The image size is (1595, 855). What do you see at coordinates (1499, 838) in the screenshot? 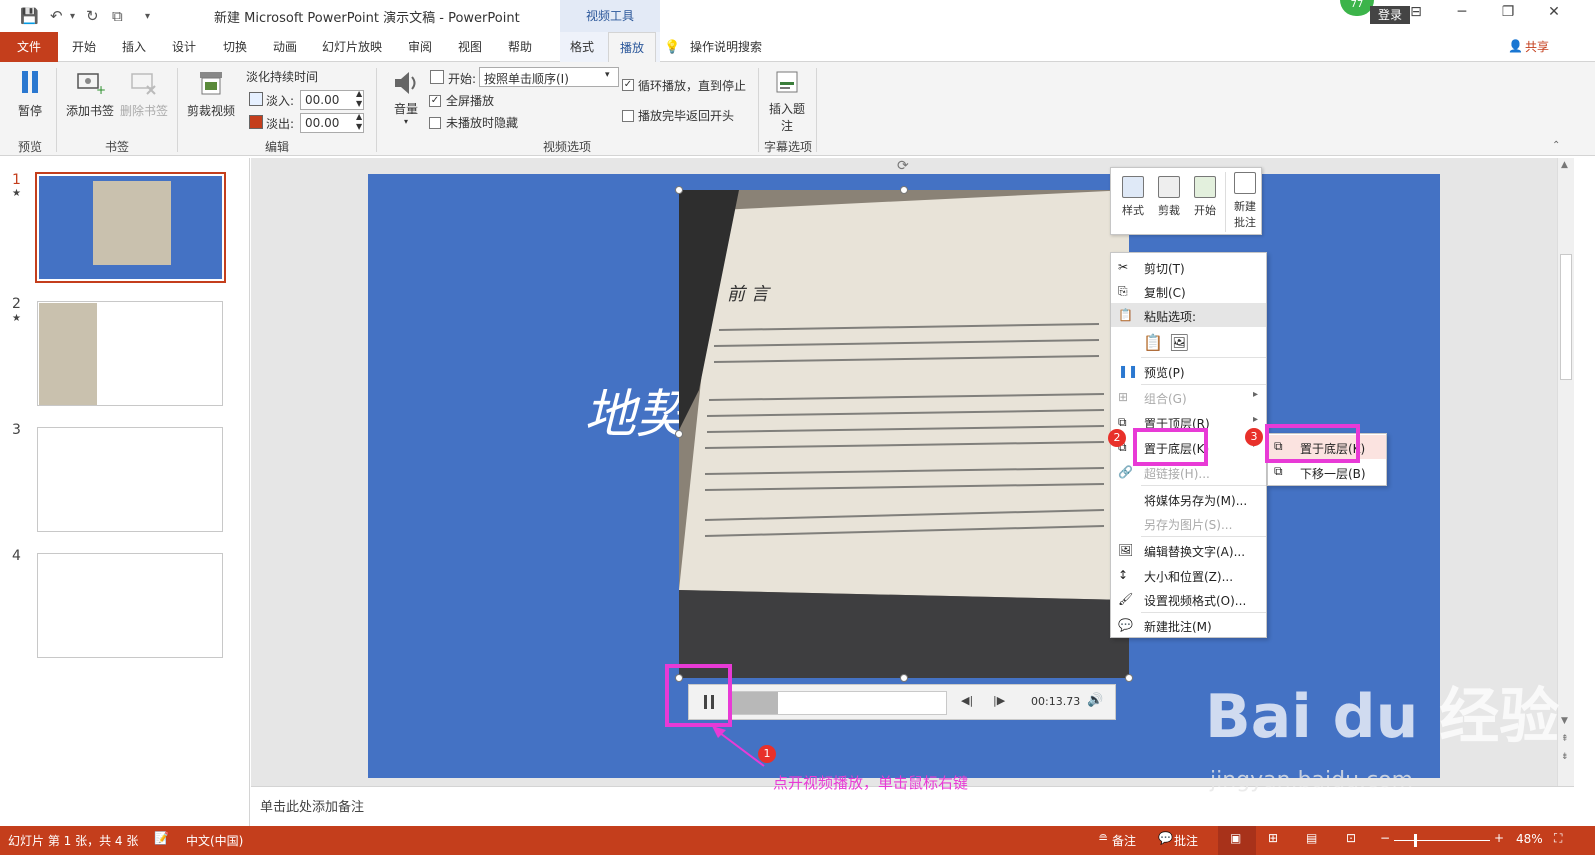
I see `zoom-in-icon: +` at bounding box center [1499, 838].